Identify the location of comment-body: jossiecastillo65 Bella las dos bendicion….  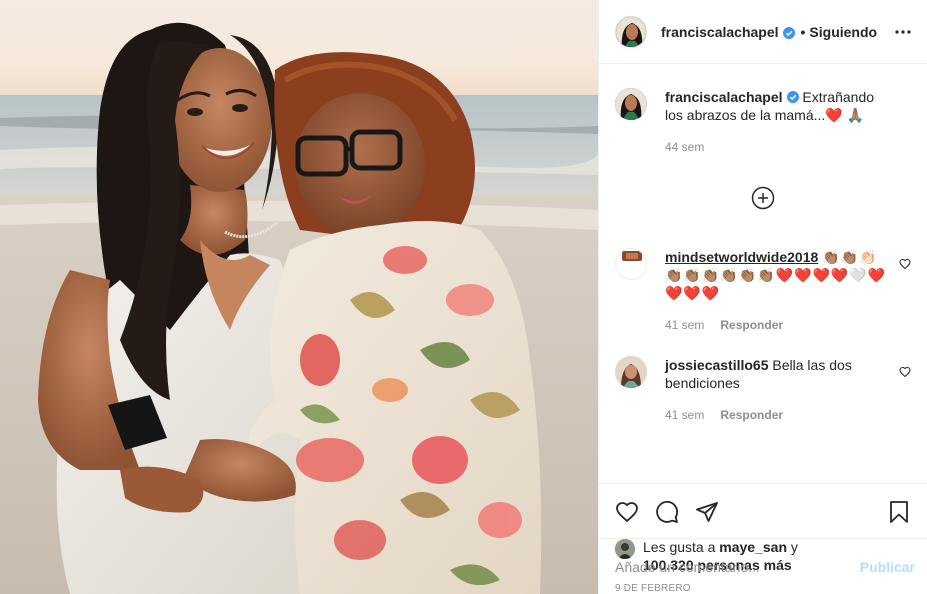
(788, 390).